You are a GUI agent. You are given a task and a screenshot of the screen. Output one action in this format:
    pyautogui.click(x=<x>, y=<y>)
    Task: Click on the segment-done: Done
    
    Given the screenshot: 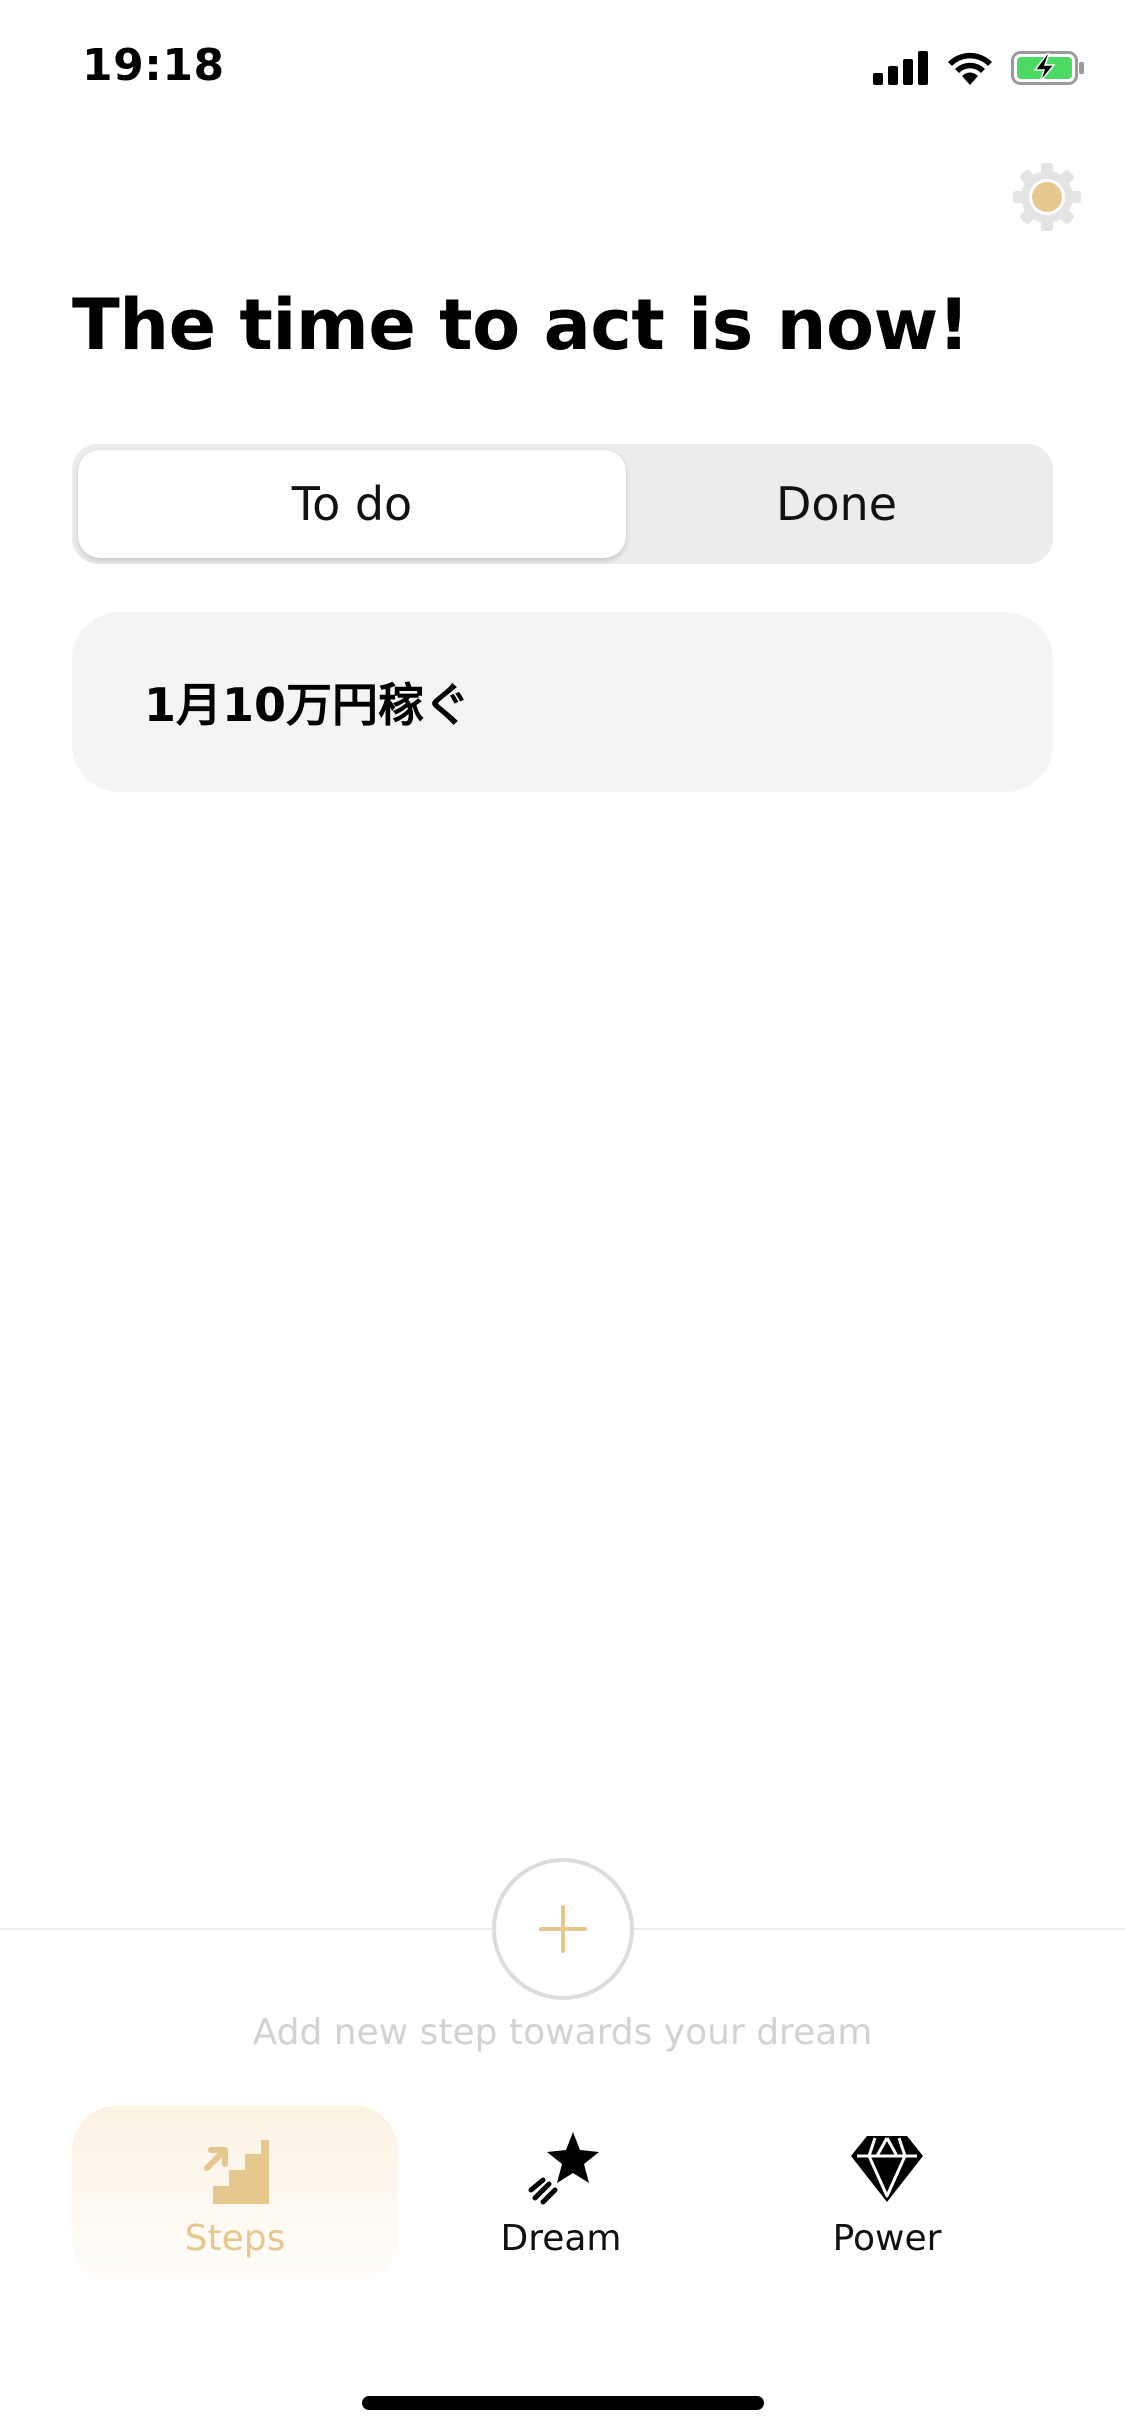 What is the action you would take?
    pyautogui.click(x=836, y=504)
    